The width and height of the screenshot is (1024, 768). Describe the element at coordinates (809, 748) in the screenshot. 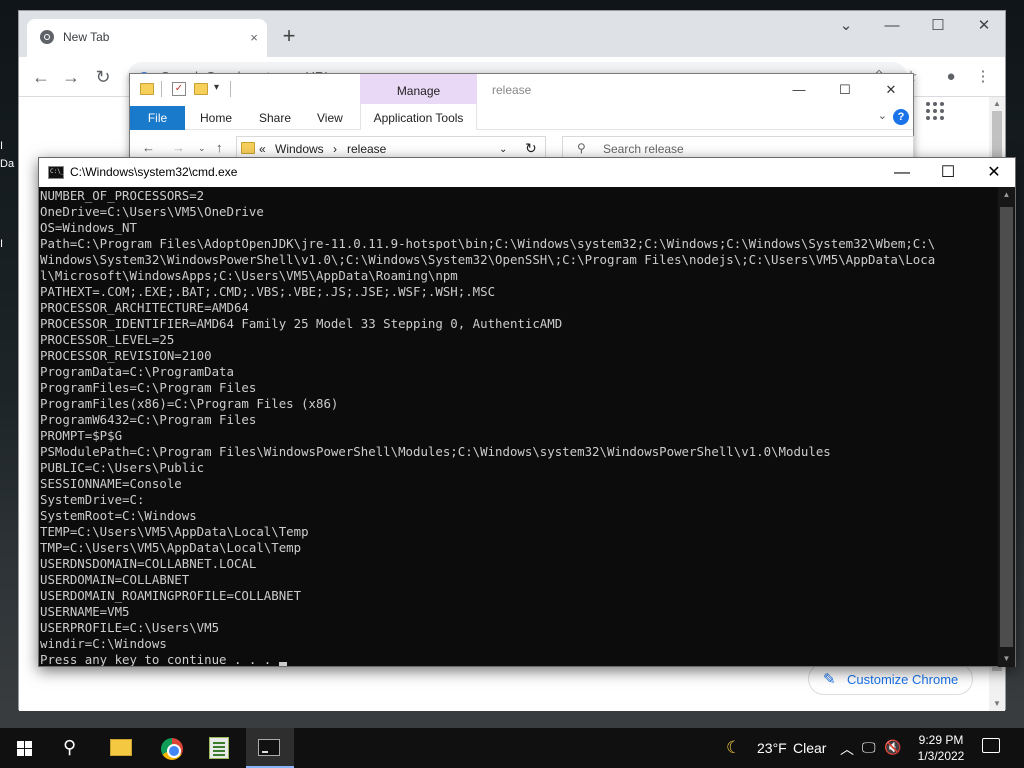

I see `weather-condition: Clear` at that location.